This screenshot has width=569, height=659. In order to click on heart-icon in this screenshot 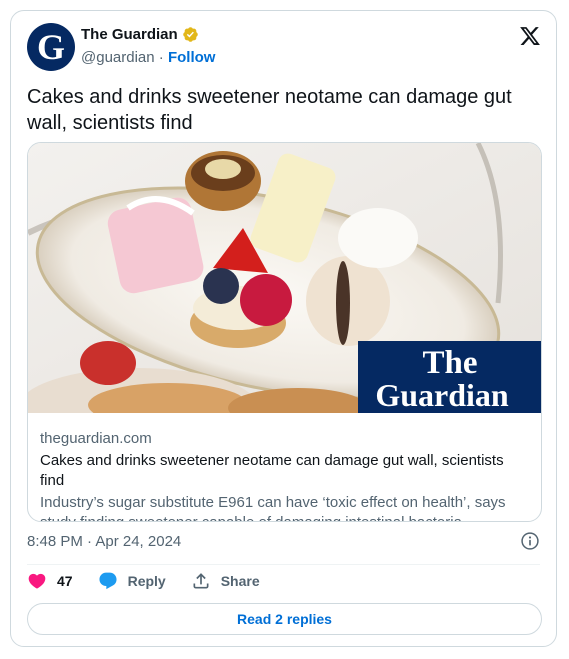, I will do `click(37, 581)`.